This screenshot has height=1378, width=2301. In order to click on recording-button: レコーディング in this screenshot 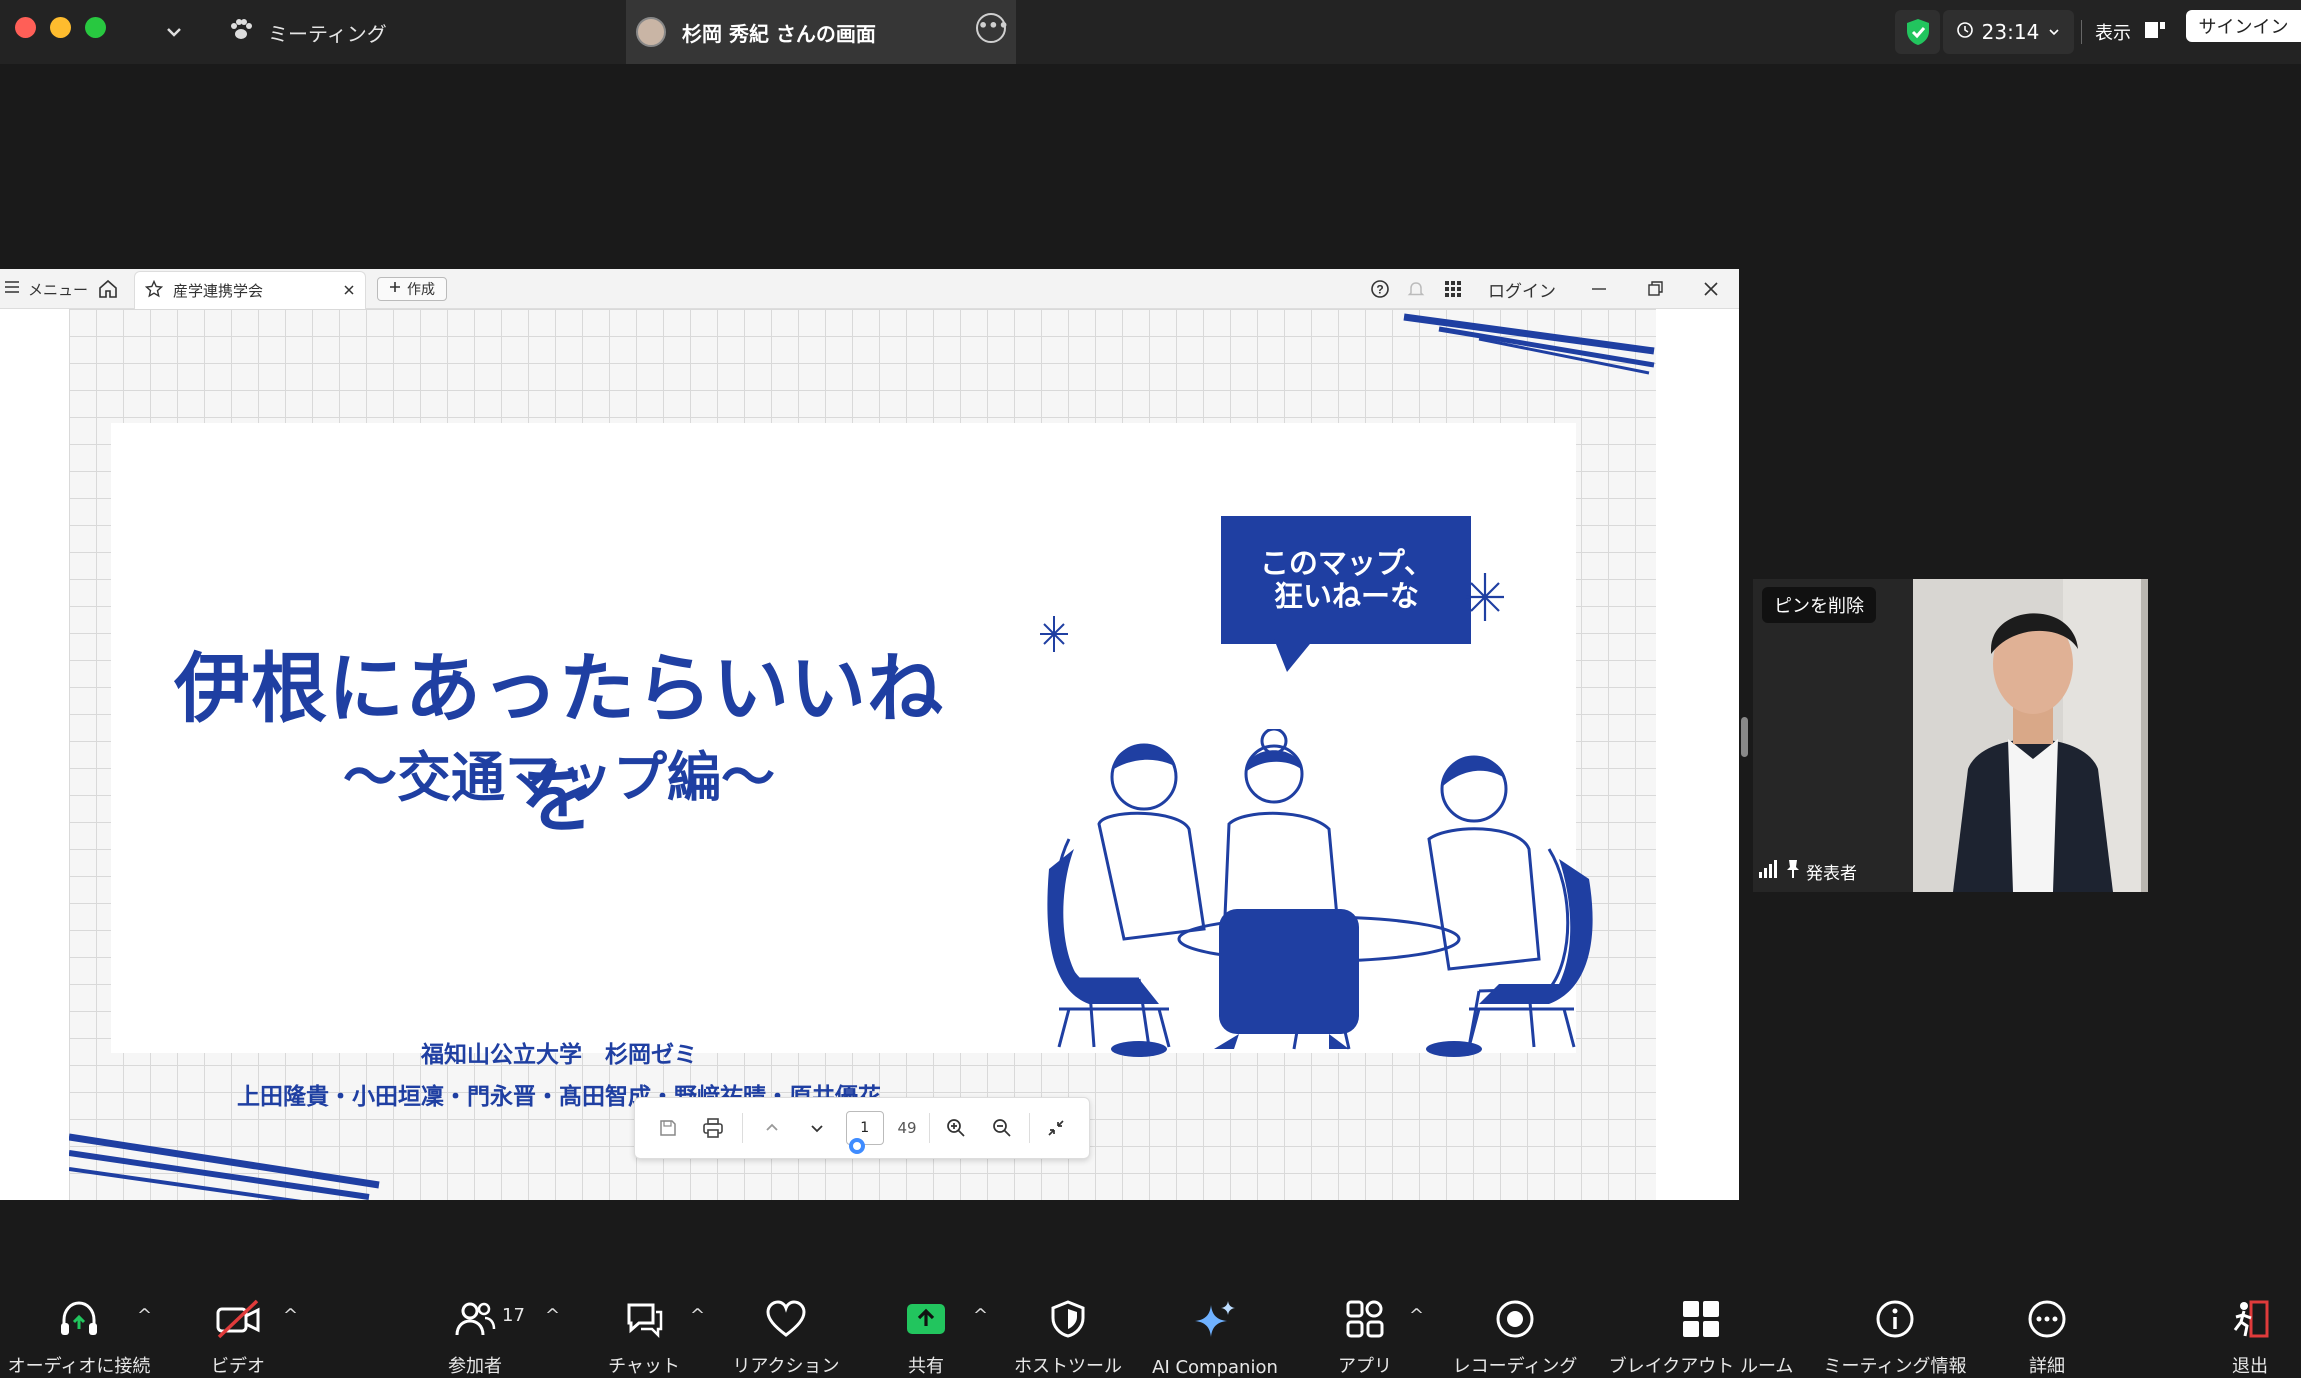, I will do `click(1515, 1321)`.